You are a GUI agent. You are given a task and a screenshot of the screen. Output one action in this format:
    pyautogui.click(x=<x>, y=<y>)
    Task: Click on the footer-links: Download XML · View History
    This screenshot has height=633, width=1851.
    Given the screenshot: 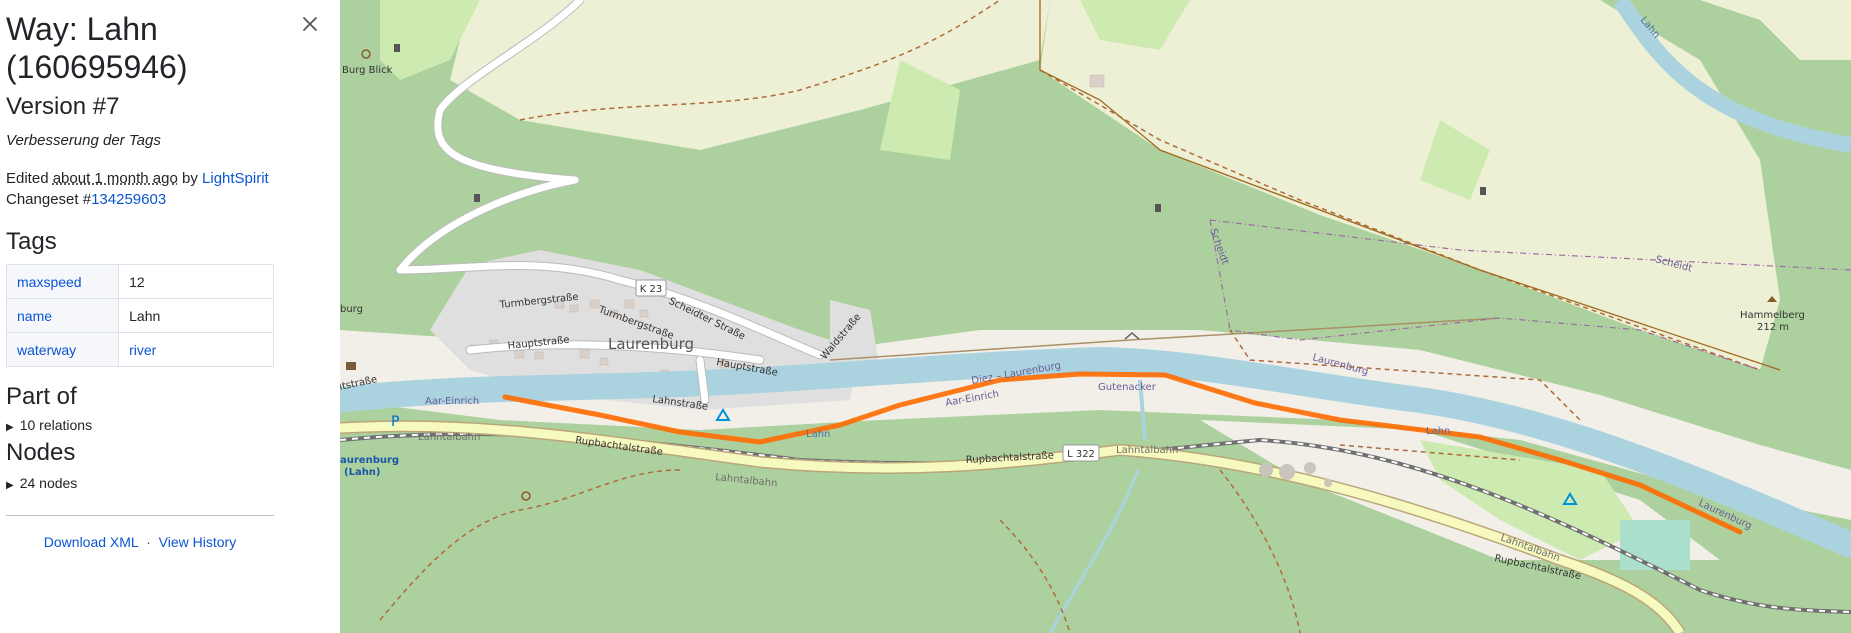 What is the action you would take?
    pyautogui.click(x=140, y=542)
    